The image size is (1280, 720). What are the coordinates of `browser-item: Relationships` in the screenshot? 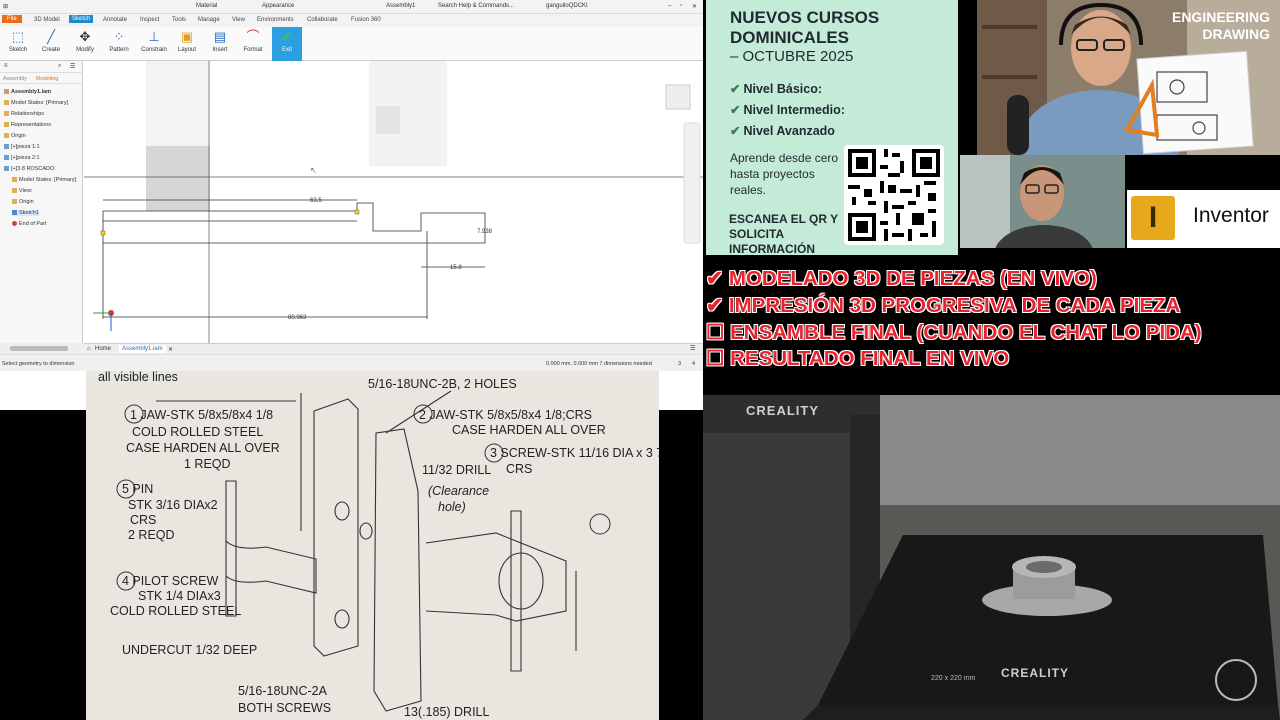 It's located at (24, 114).